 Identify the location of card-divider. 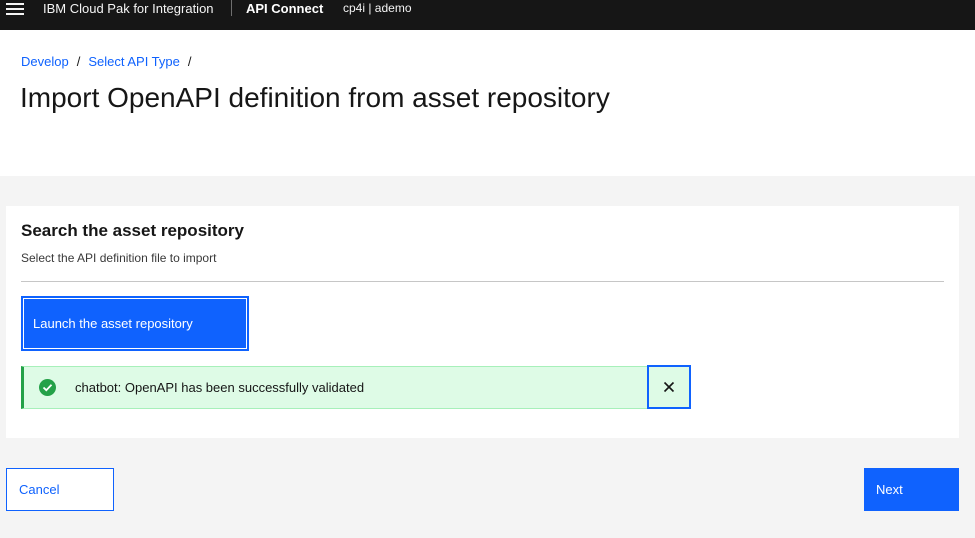
(482, 281).